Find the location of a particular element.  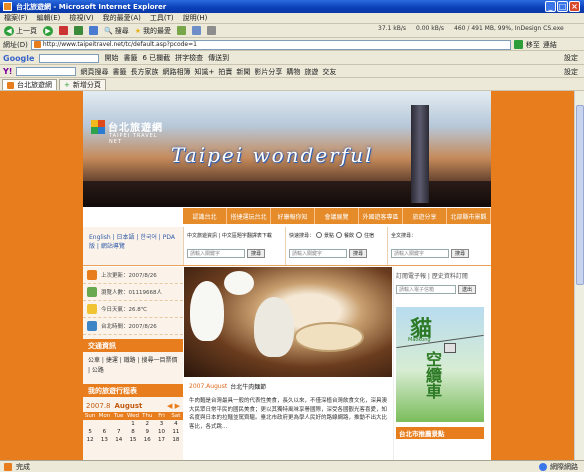

yahoo-bookmarks: 書籤 is located at coordinates (119, 72).